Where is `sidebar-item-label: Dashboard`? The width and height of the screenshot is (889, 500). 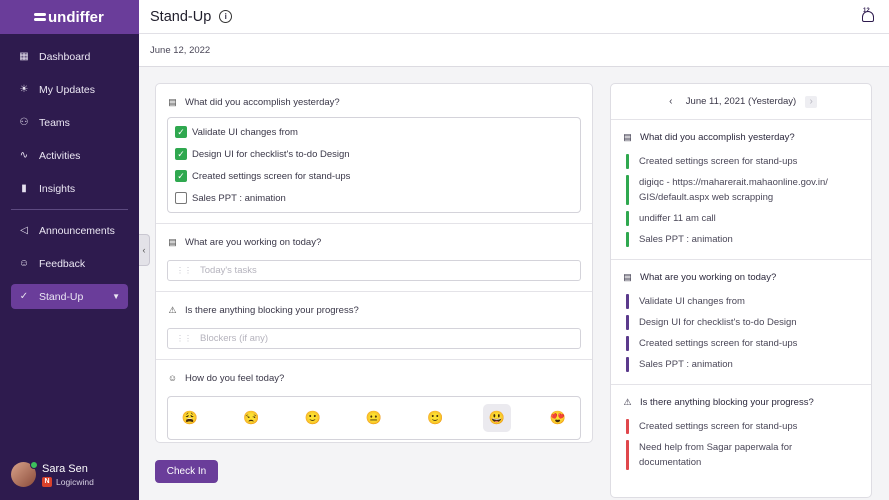 sidebar-item-label: Dashboard is located at coordinates (65, 56).